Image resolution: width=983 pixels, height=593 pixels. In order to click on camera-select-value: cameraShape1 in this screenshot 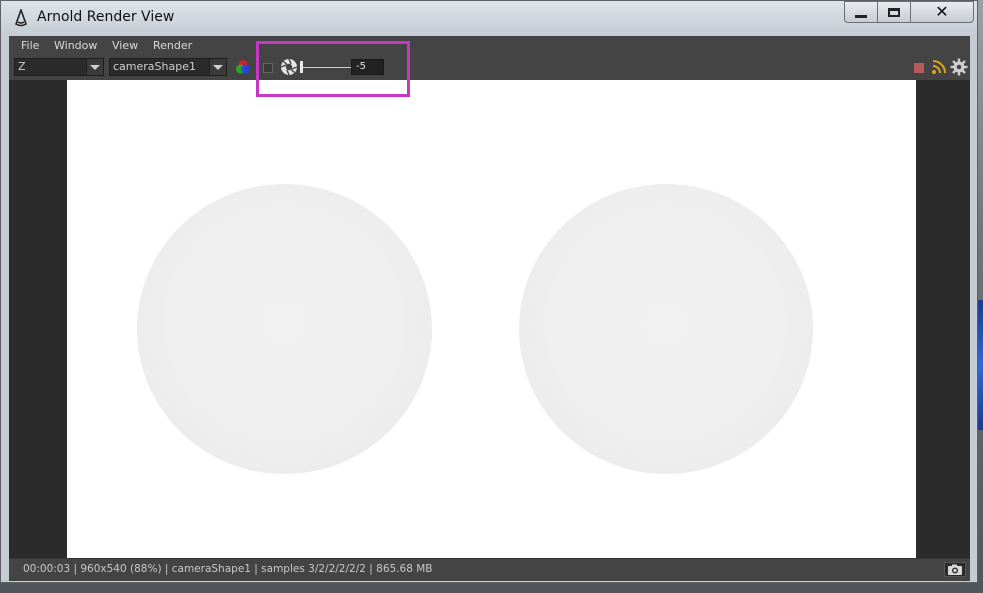, I will do `click(154, 66)`.